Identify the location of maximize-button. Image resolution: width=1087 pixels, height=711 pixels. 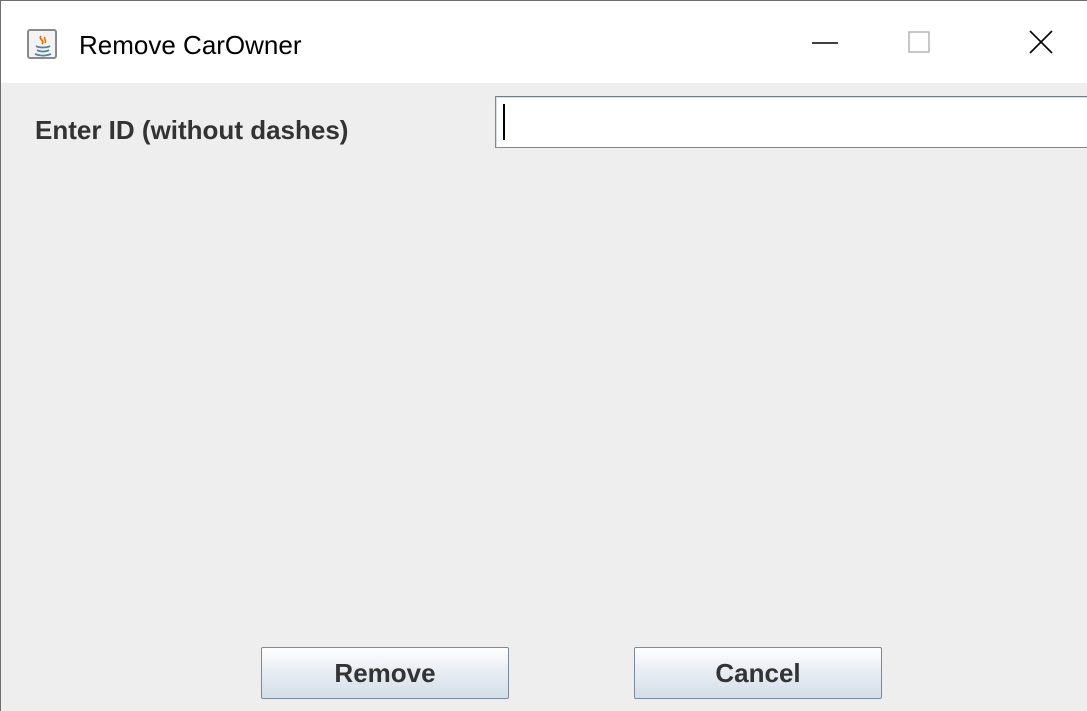
(919, 42).